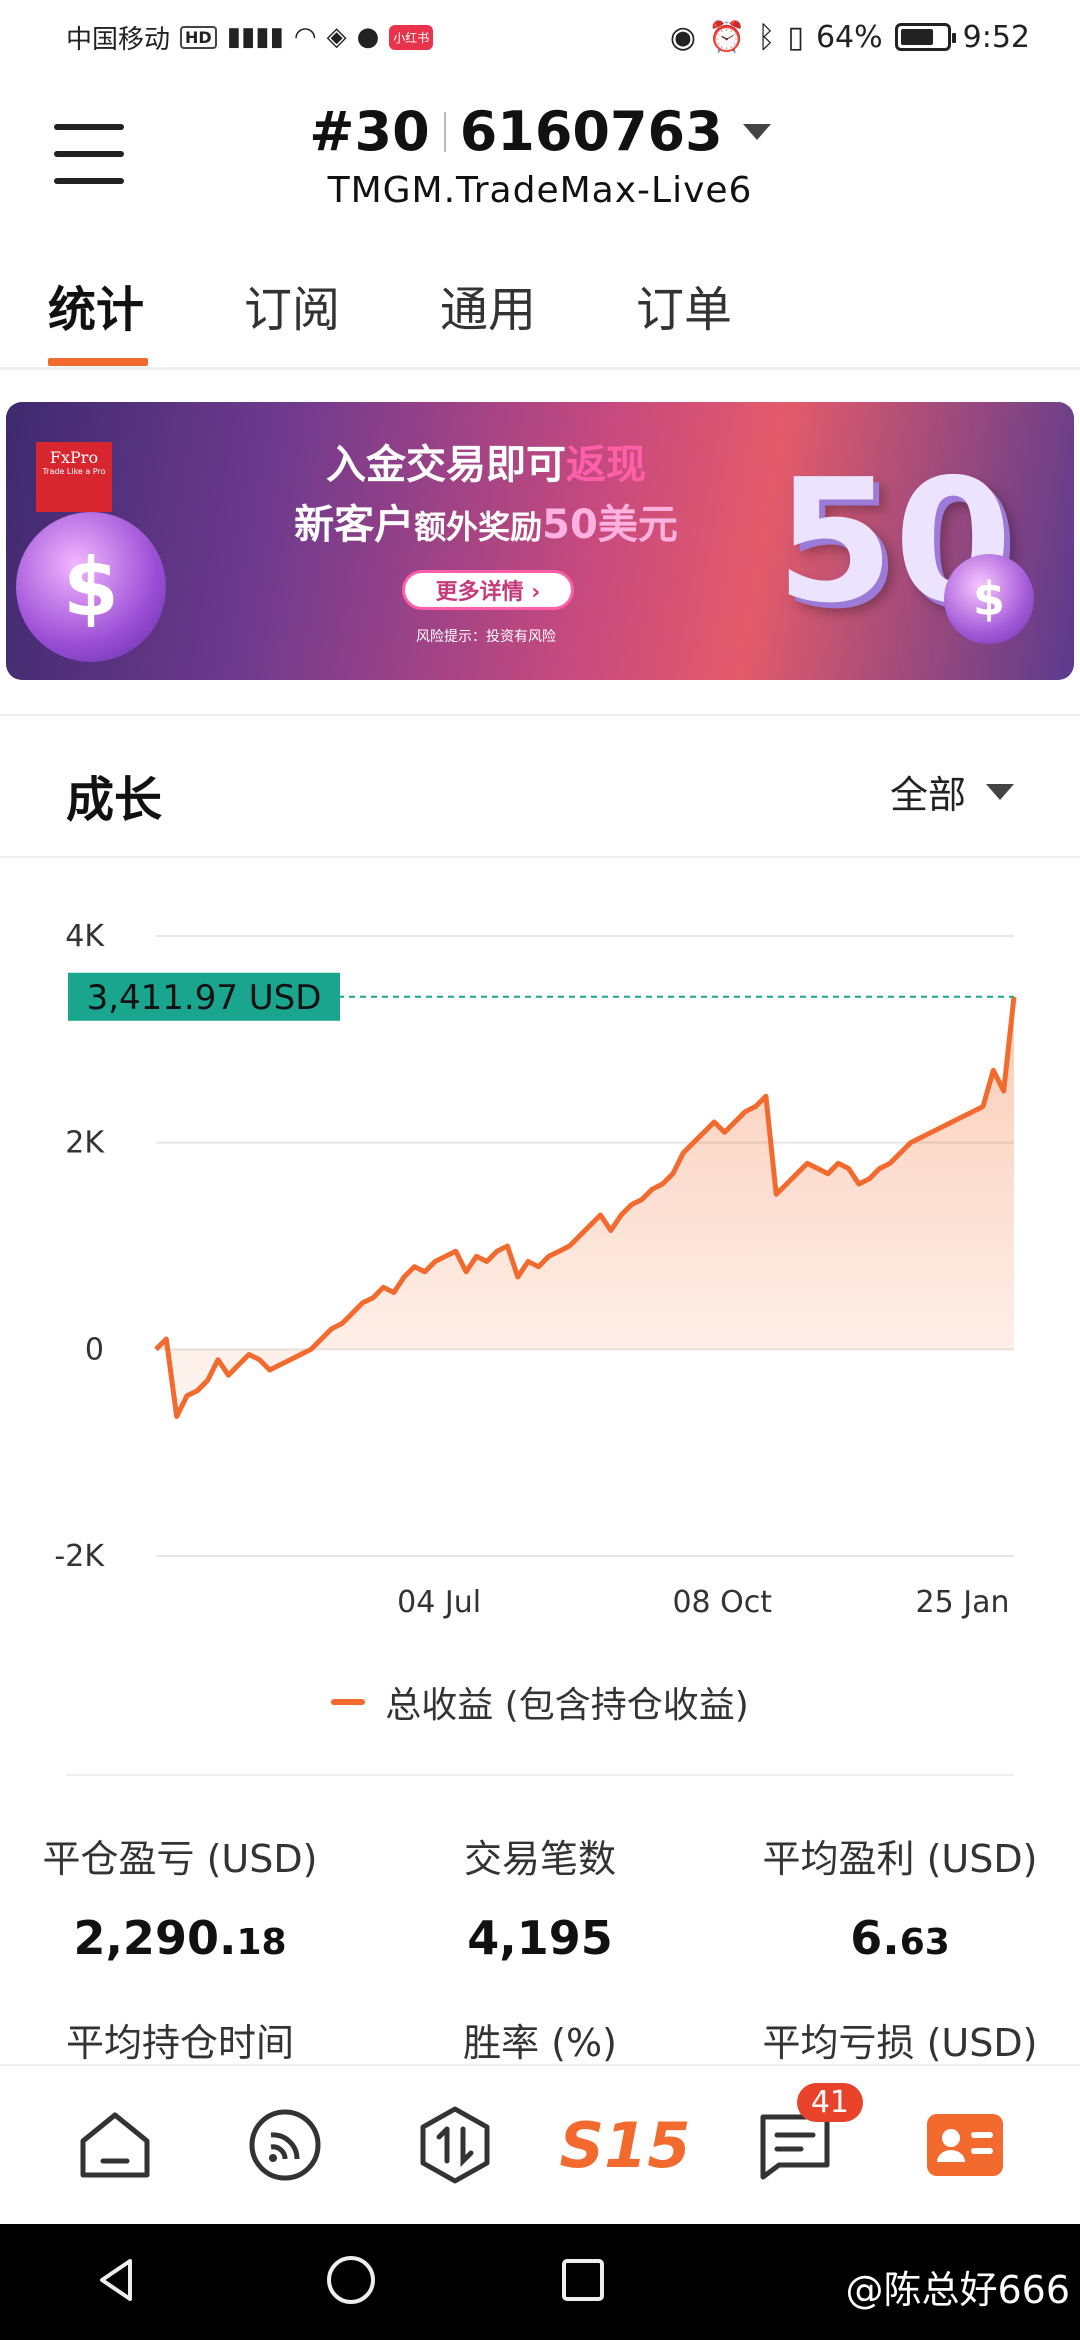 The width and height of the screenshot is (1080, 2340). Describe the element at coordinates (965, 2145) in the screenshot. I see `profile-card-icon` at that location.